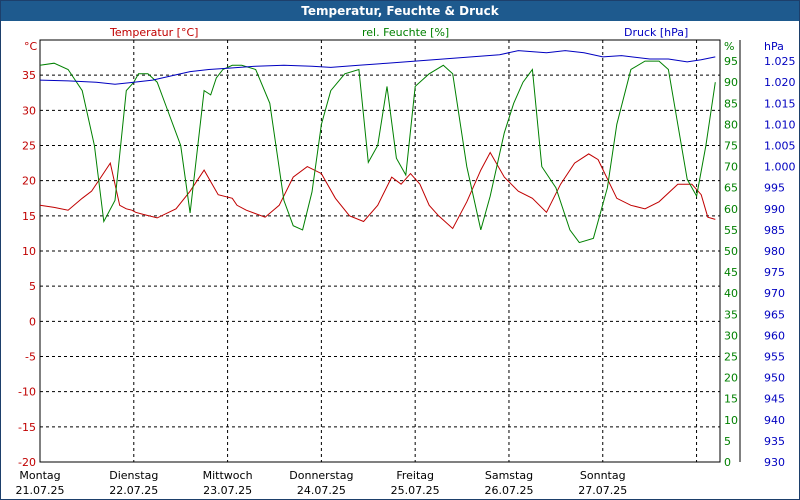 The width and height of the screenshot is (800, 500). I want to click on humidity-tick-label: 35, so click(731, 314).